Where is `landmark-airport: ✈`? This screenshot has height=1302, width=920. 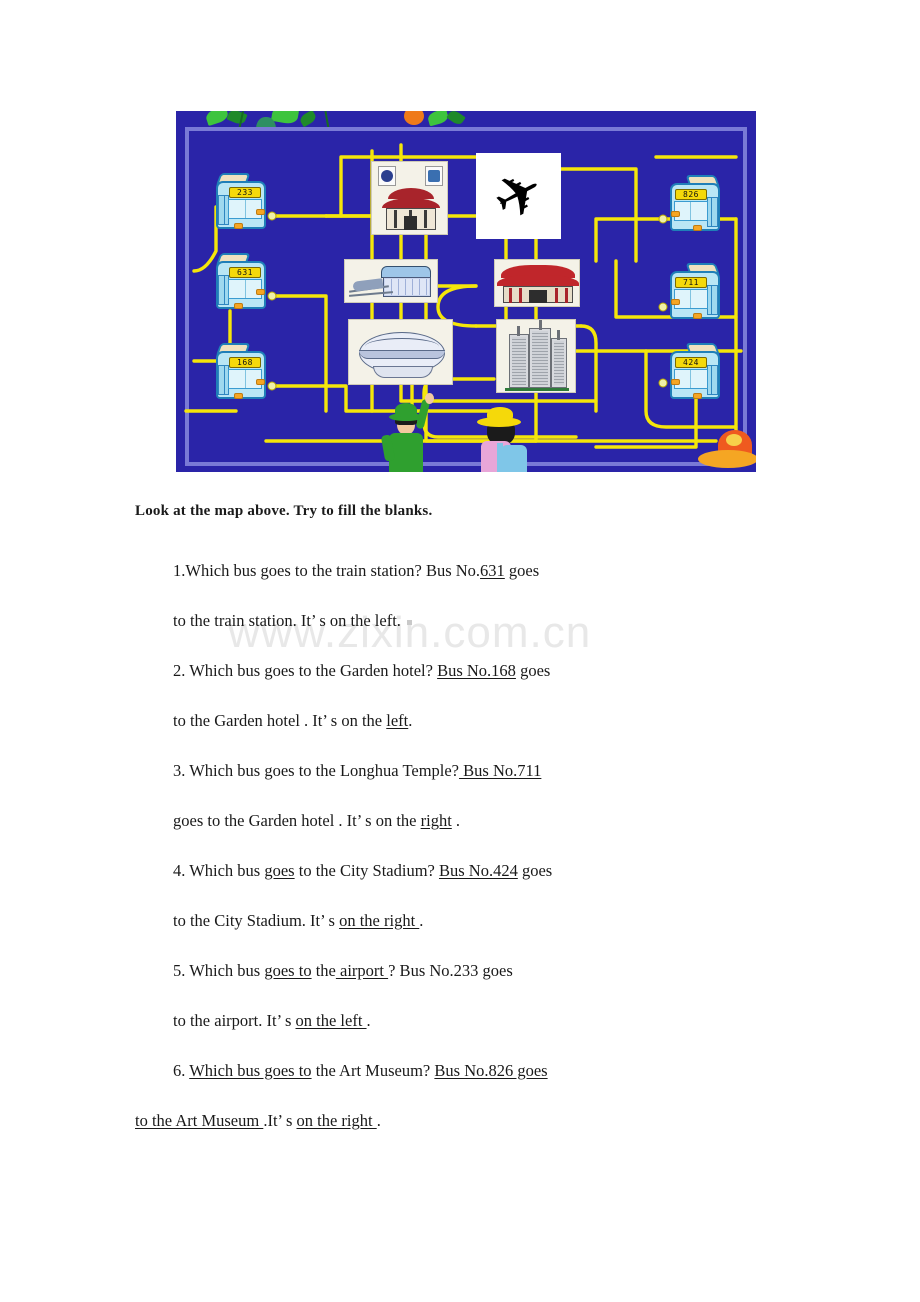
landmark-airport: ✈ is located at coordinates (518, 196).